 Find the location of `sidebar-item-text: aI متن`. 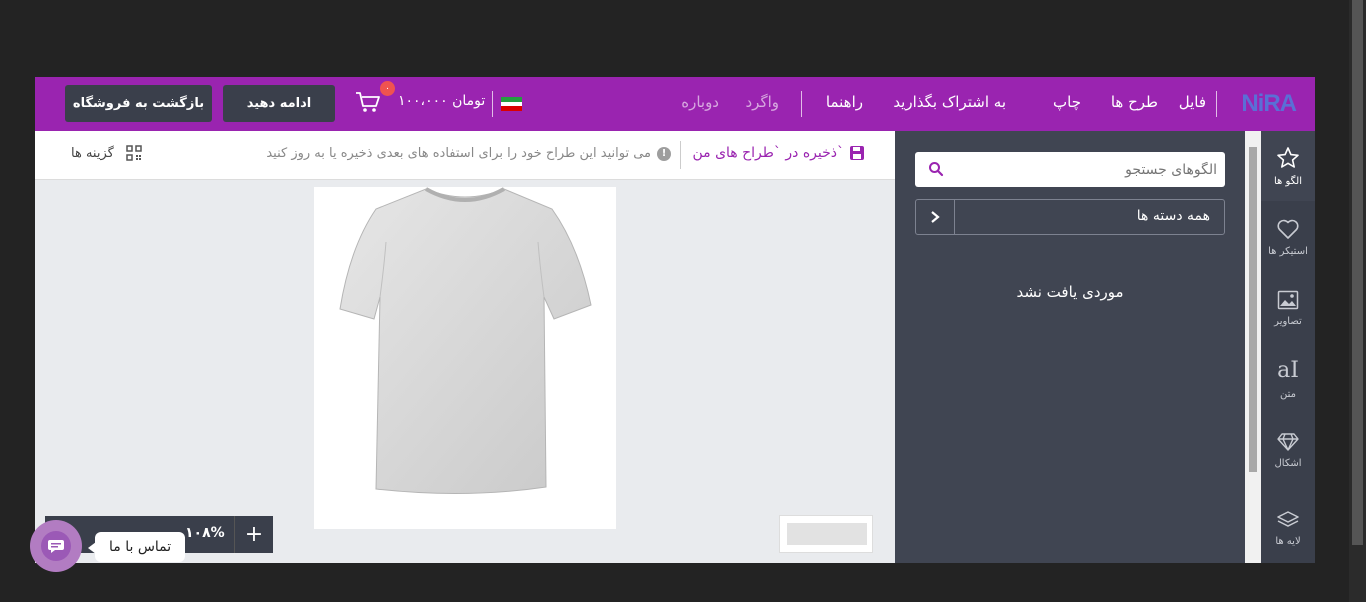

sidebar-item-text: aI متن is located at coordinates (1288, 379).